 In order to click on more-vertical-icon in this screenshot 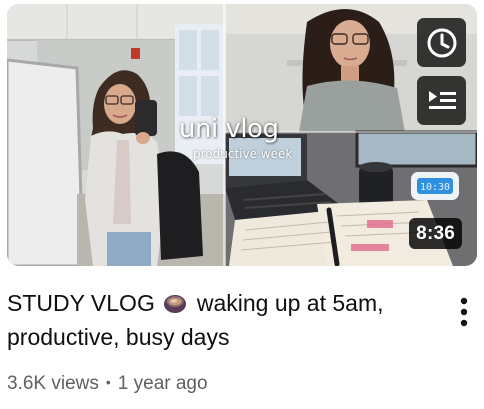, I will do `click(464, 312)`.